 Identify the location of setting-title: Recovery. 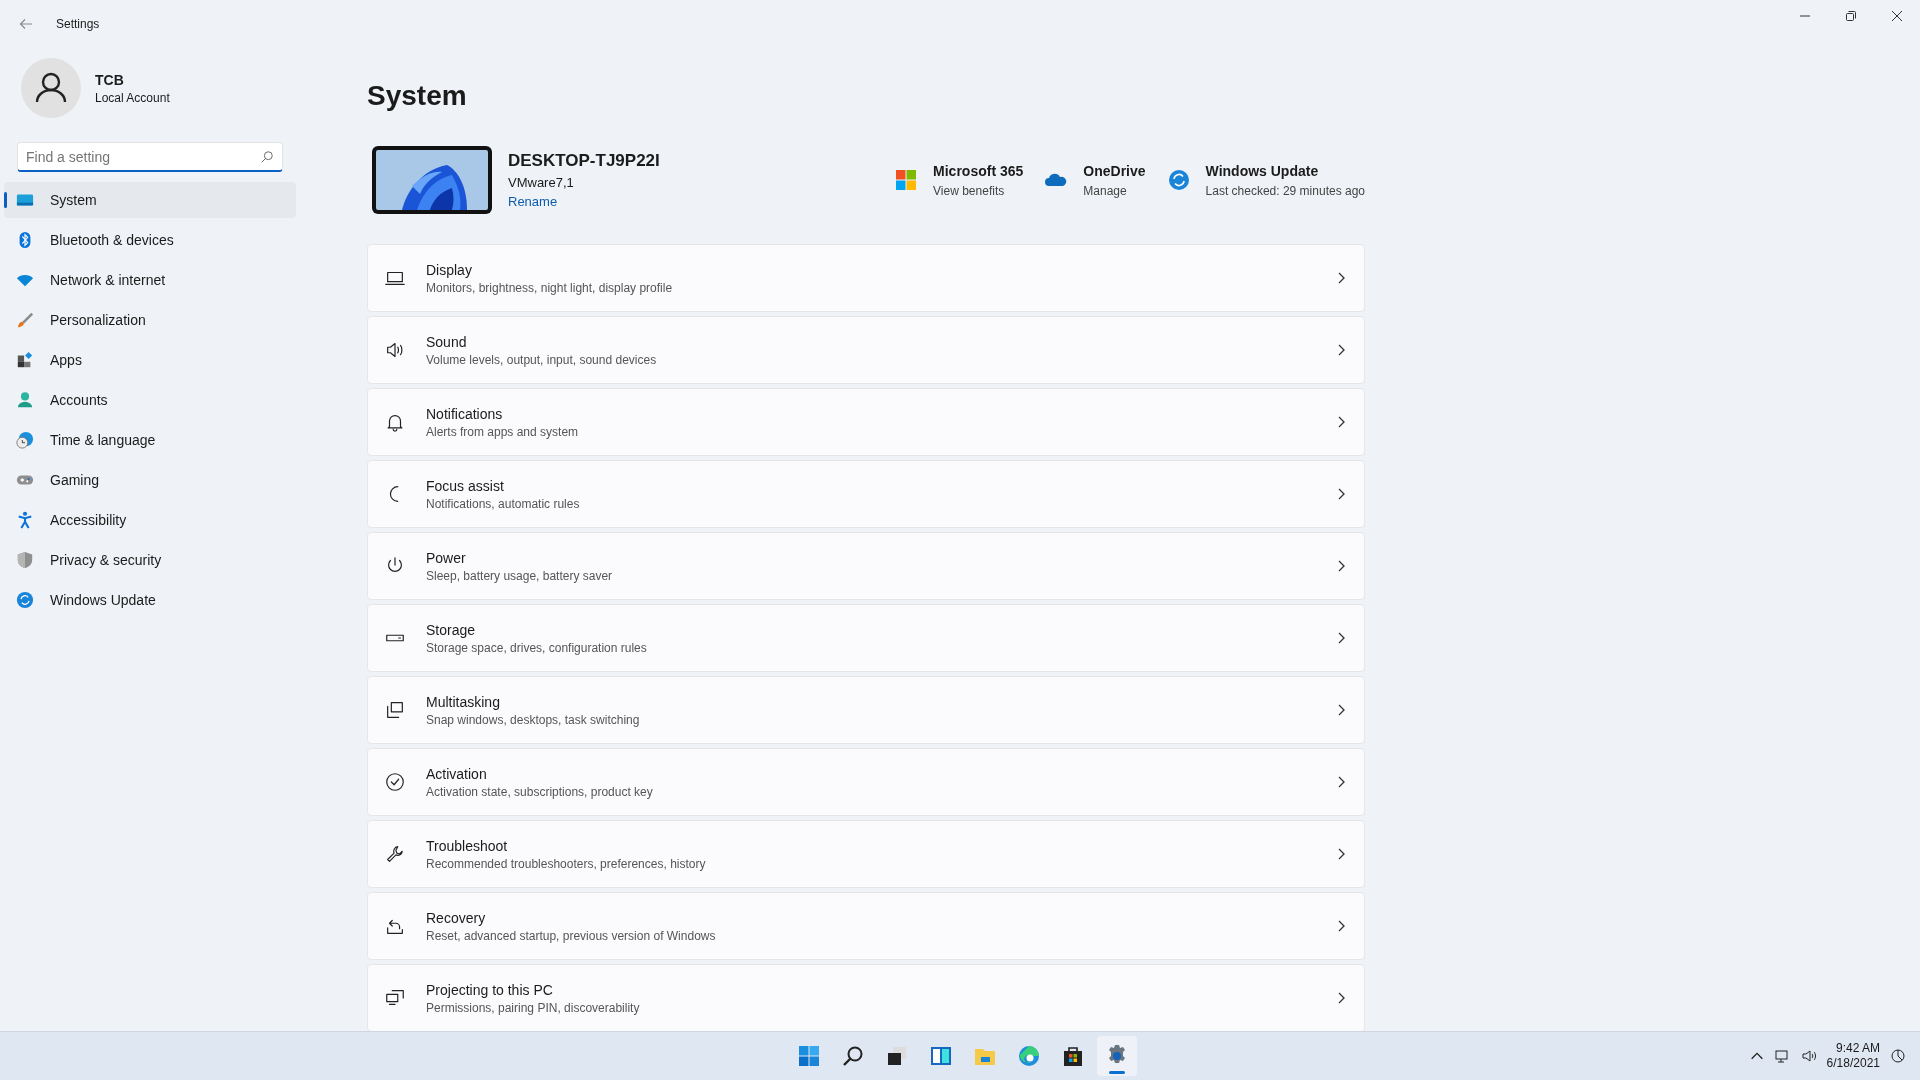
(456, 917).